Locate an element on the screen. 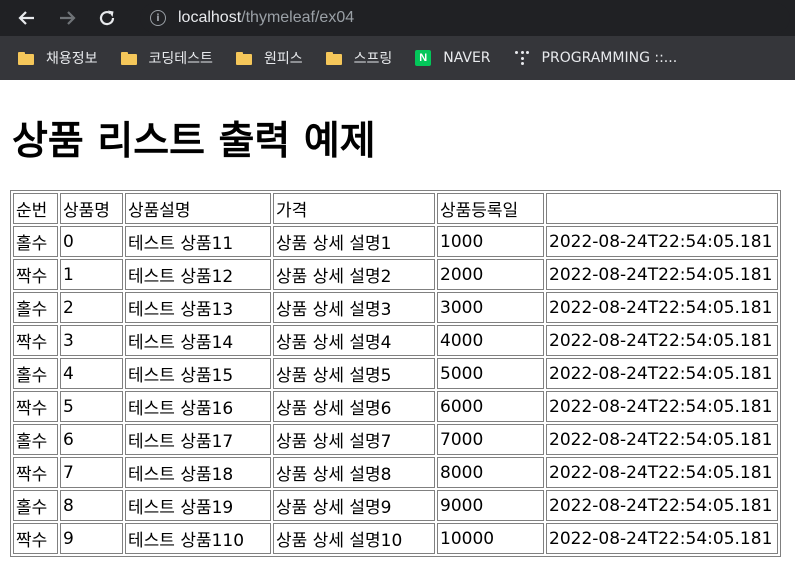  dots-icon is located at coordinates (522, 58).